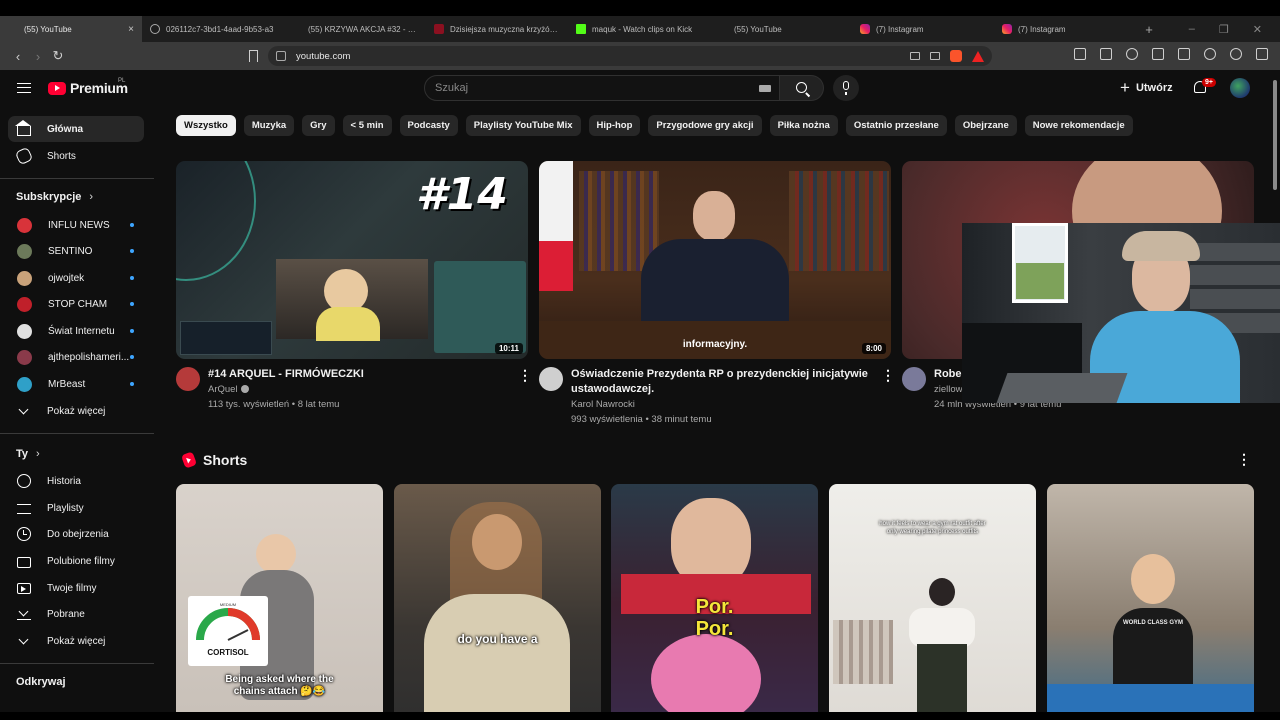 The image size is (1280, 720). What do you see at coordinates (602, 88) in the screenshot?
I see `search-input: Szukaj` at bounding box center [602, 88].